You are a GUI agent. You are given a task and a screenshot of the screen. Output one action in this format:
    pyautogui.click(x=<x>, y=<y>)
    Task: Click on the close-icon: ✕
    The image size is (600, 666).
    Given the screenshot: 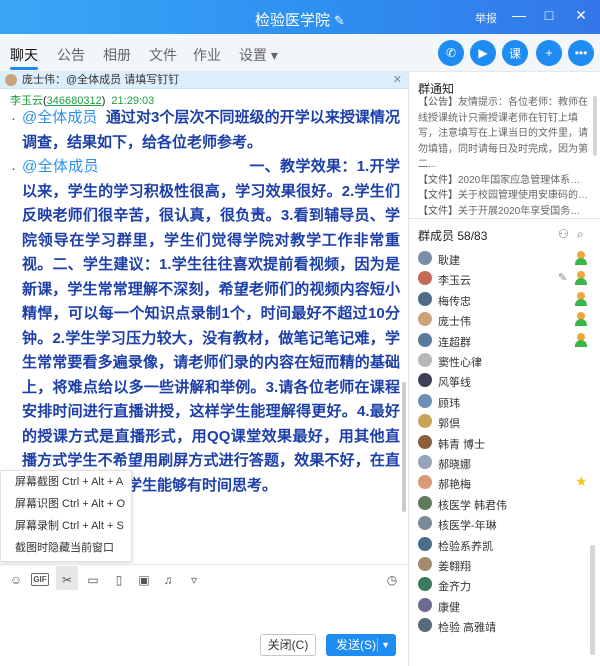 What is the action you would take?
    pyautogui.click(x=397, y=80)
    